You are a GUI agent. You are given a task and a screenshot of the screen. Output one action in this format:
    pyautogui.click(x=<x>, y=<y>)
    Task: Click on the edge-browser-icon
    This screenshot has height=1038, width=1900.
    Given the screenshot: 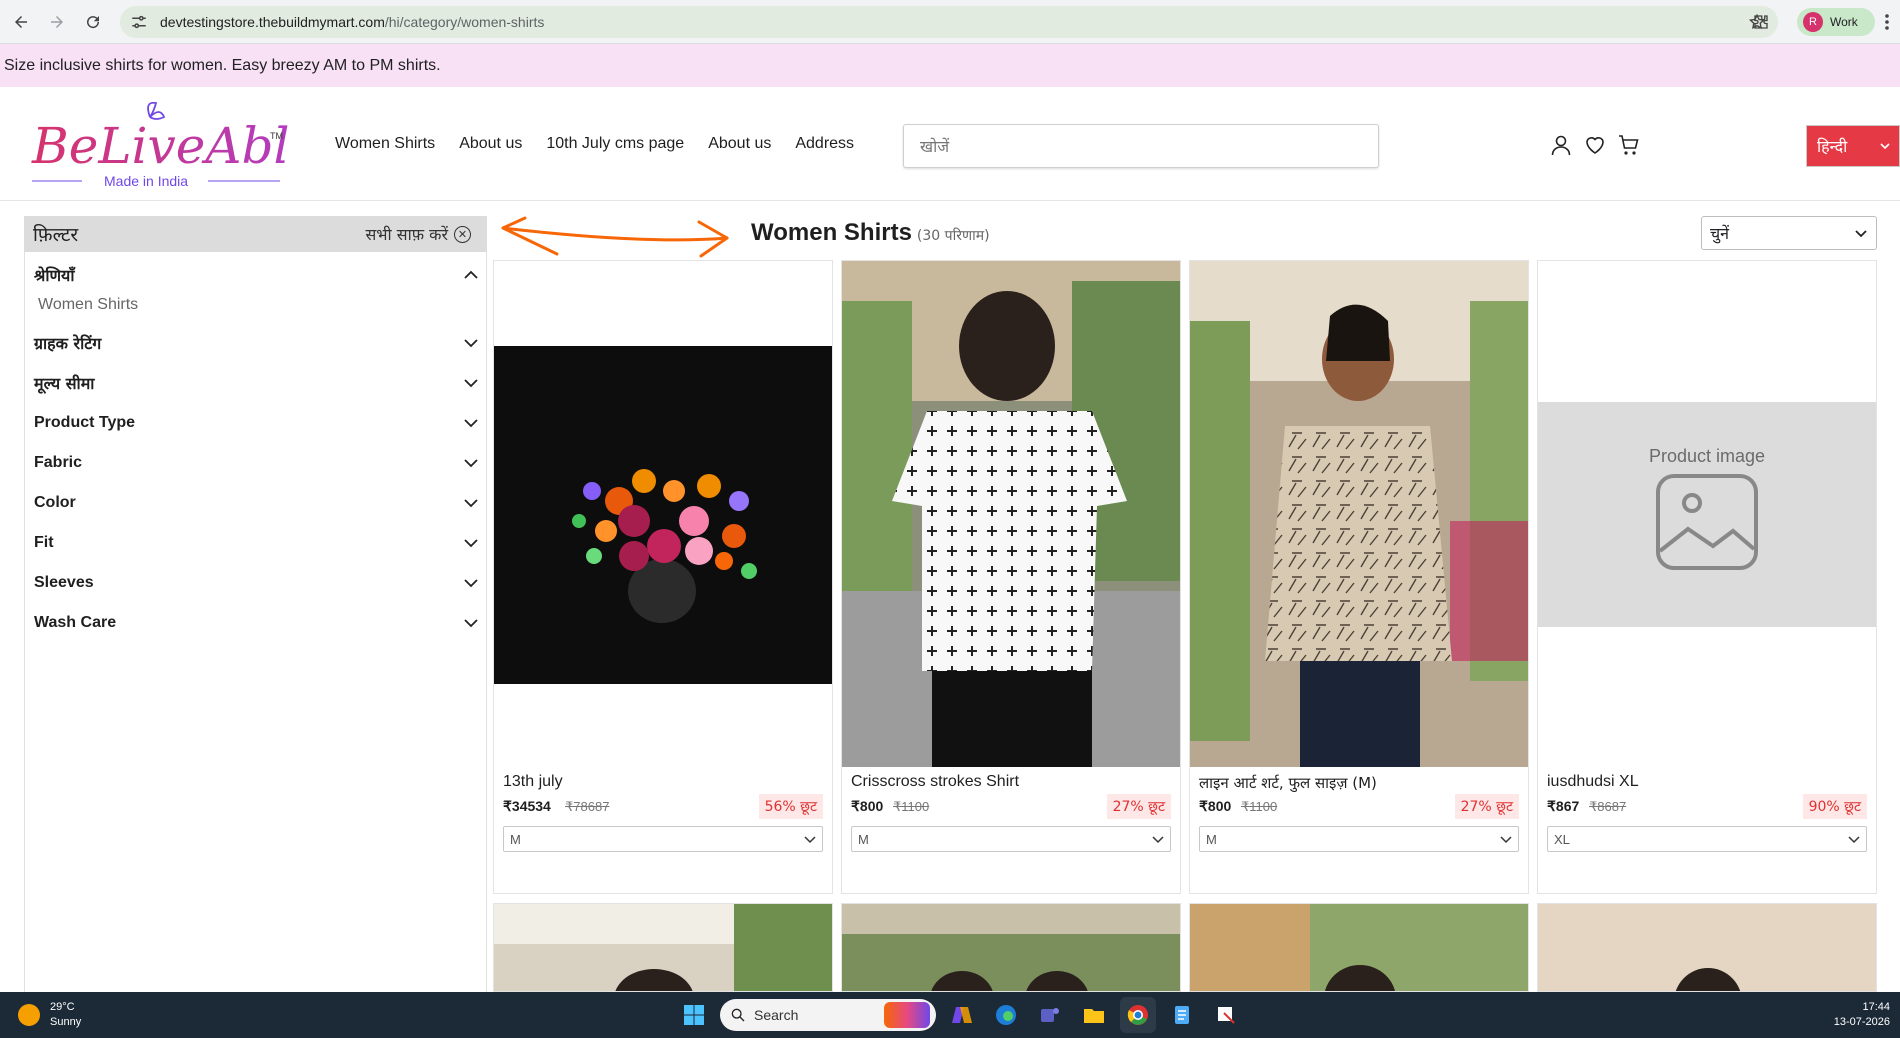 What is the action you would take?
    pyautogui.click(x=1006, y=1015)
    